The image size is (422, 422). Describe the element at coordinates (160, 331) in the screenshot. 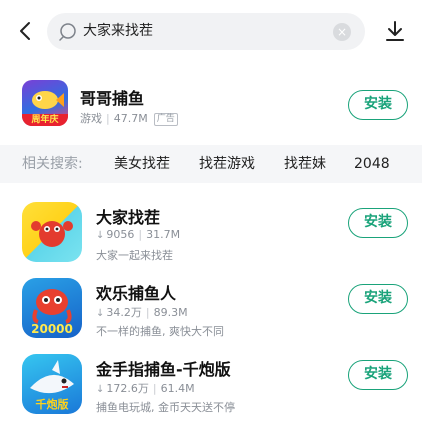

I see `app-description: 不一样的捕鱼, 爽快大不同` at that location.